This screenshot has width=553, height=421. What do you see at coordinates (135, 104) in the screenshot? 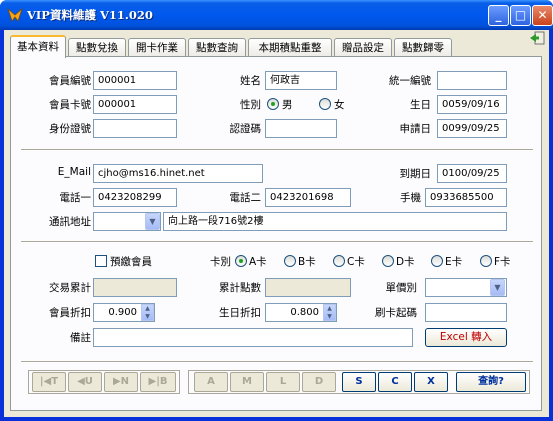
I see `card-no-field: 000001` at bounding box center [135, 104].